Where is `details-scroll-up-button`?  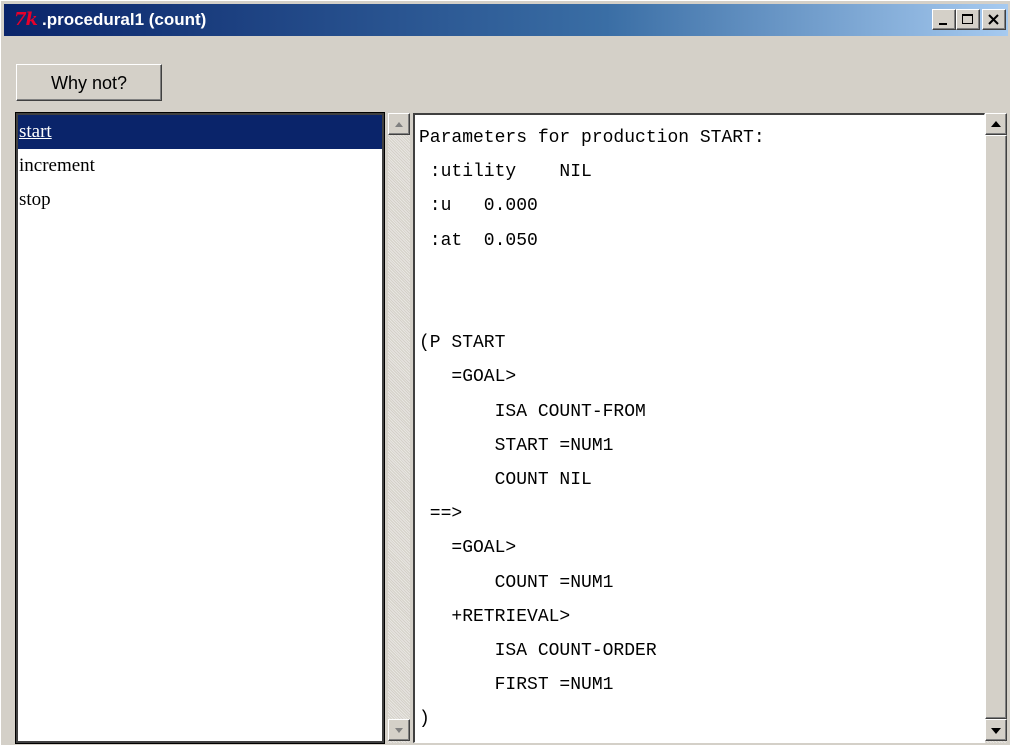 details-scroll-up-button is located at coordinates (996, 124).